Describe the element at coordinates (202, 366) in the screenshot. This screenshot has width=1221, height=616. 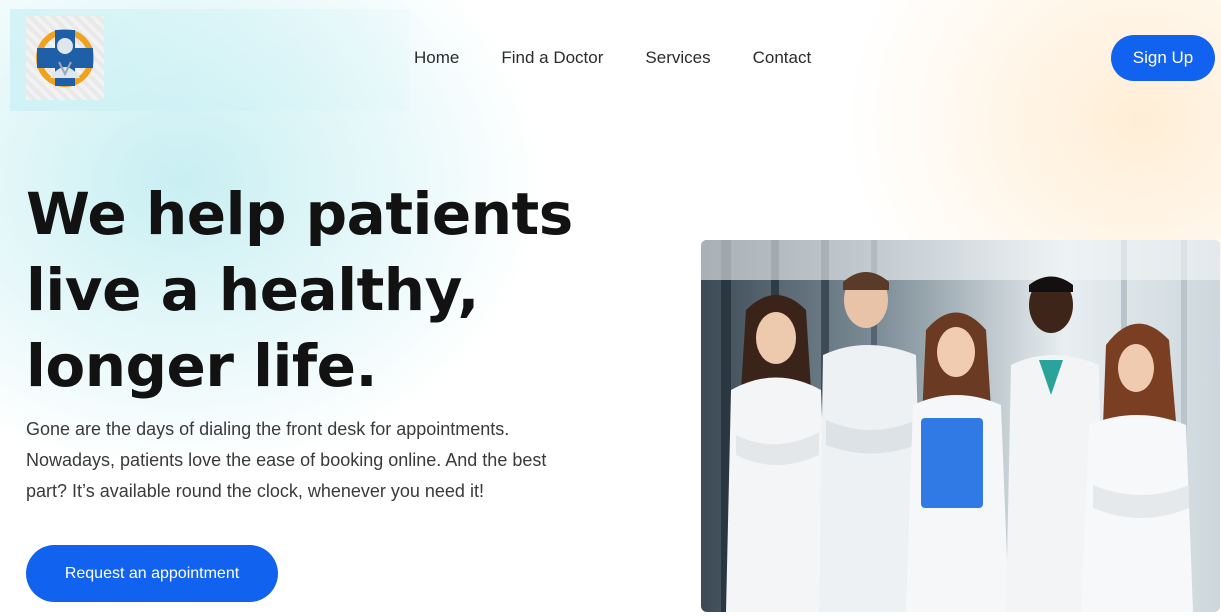
I see `hero-title-line-3: longer life.` at that location.